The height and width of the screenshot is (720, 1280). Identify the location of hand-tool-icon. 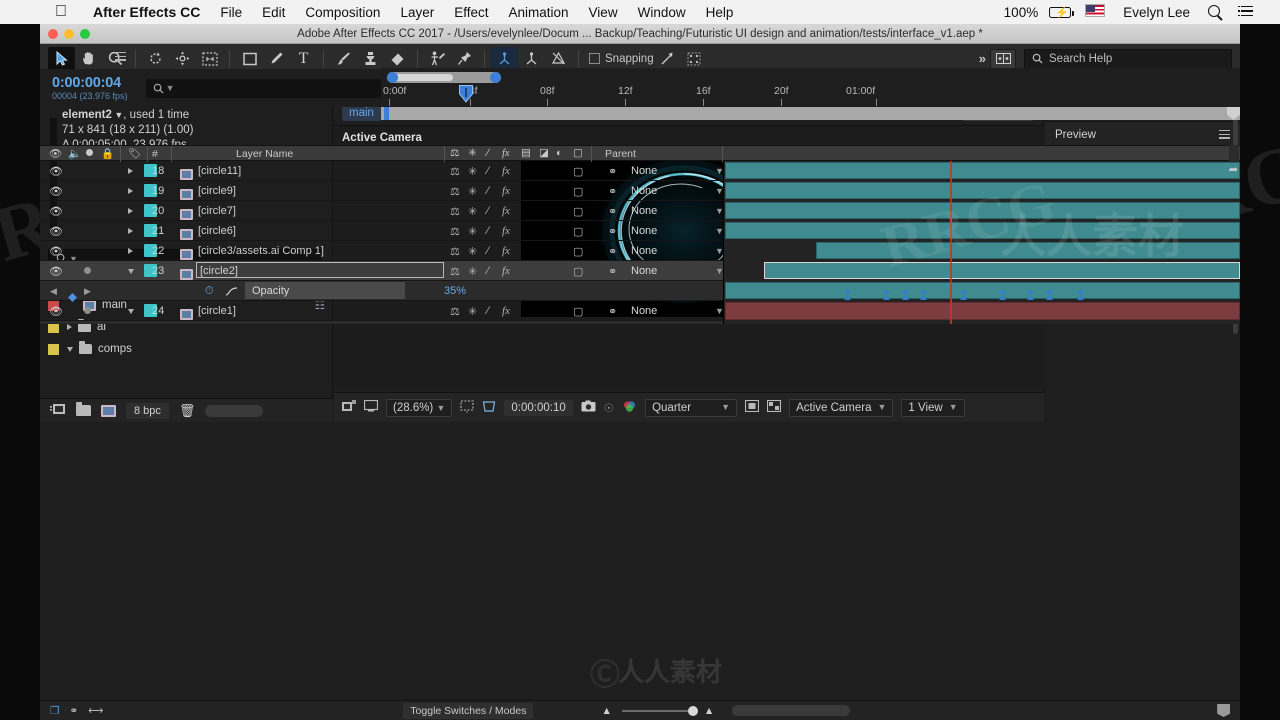
(88, 59).